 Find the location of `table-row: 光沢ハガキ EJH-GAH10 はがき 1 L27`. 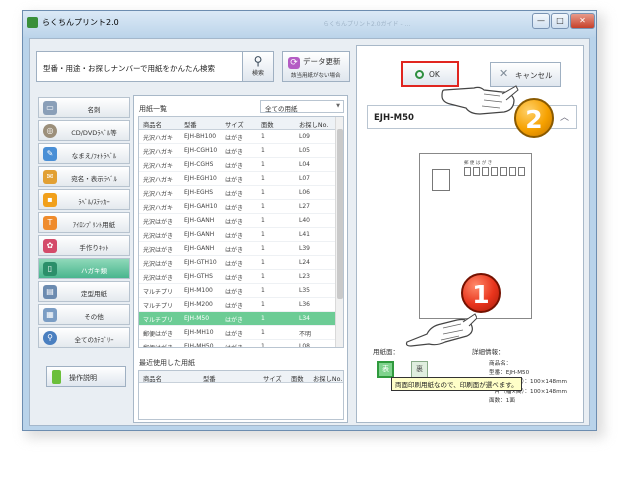

table-row: 光沢ハガキ EJH-GAH10 はがき 1 L27 is located at coordinates (238, 207).